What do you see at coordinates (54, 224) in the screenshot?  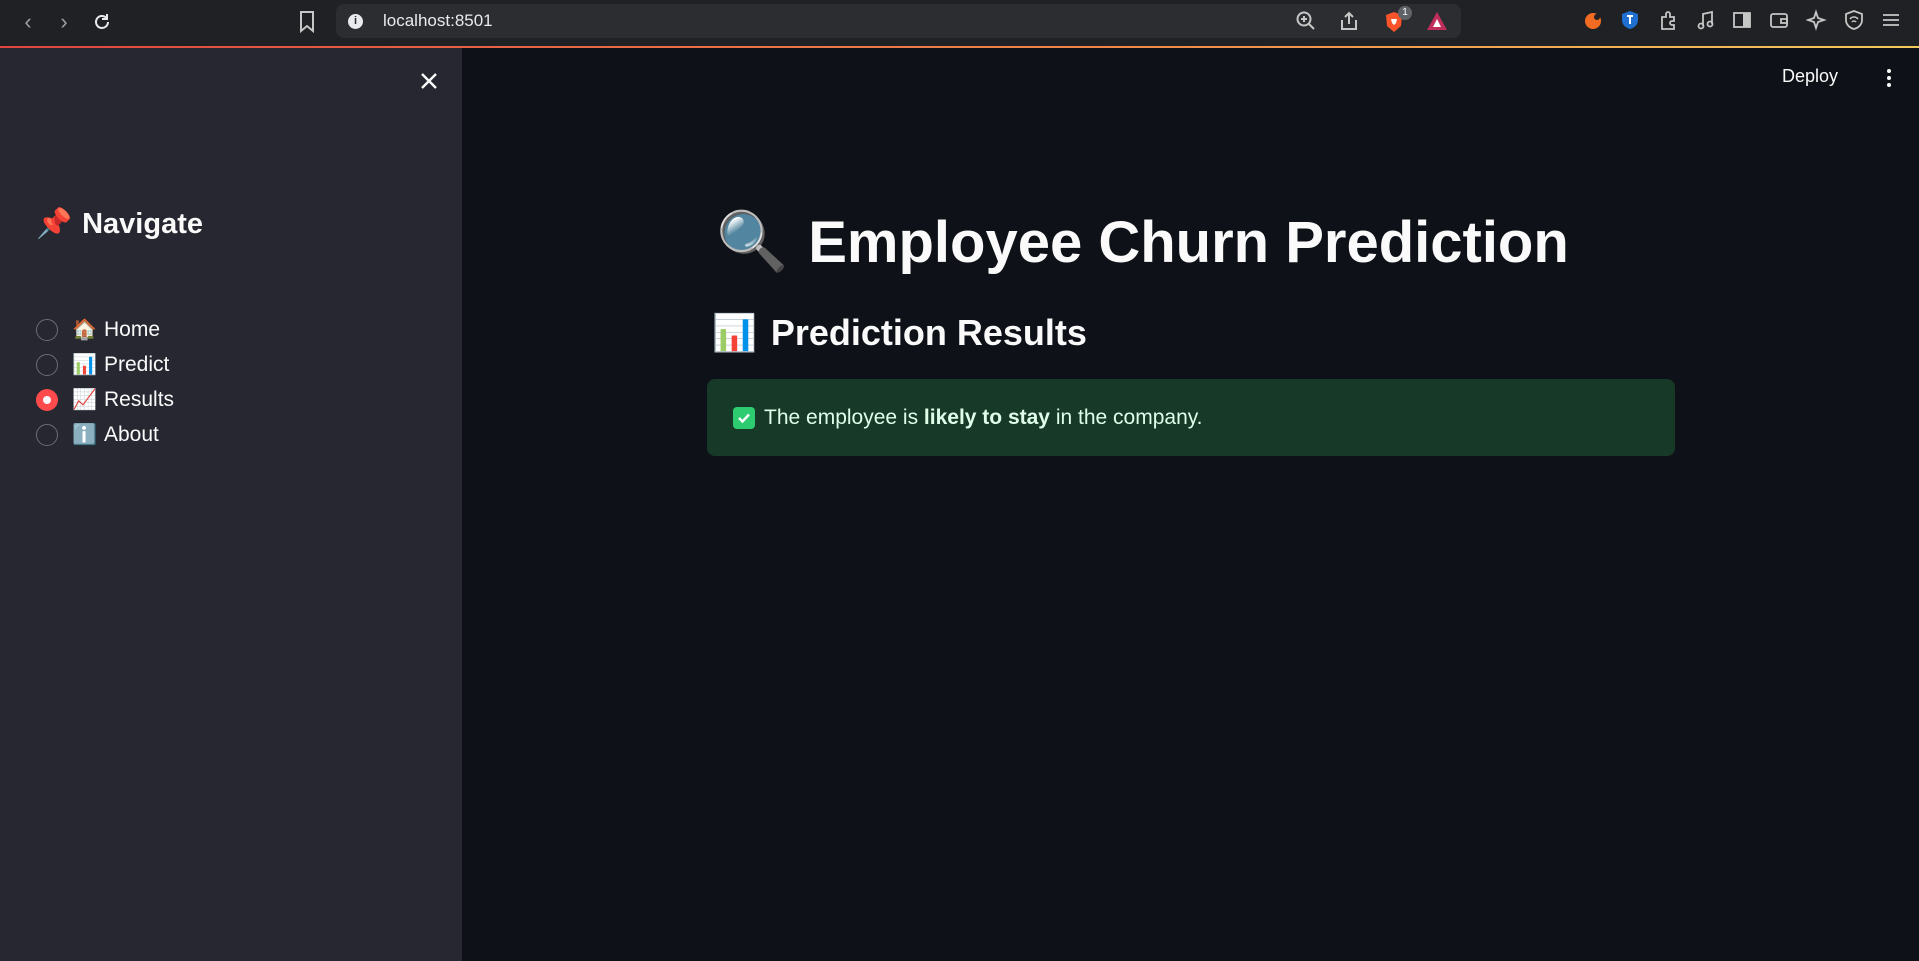 I see `pushpin-icon: 📌` at bounding box center [54, 224].